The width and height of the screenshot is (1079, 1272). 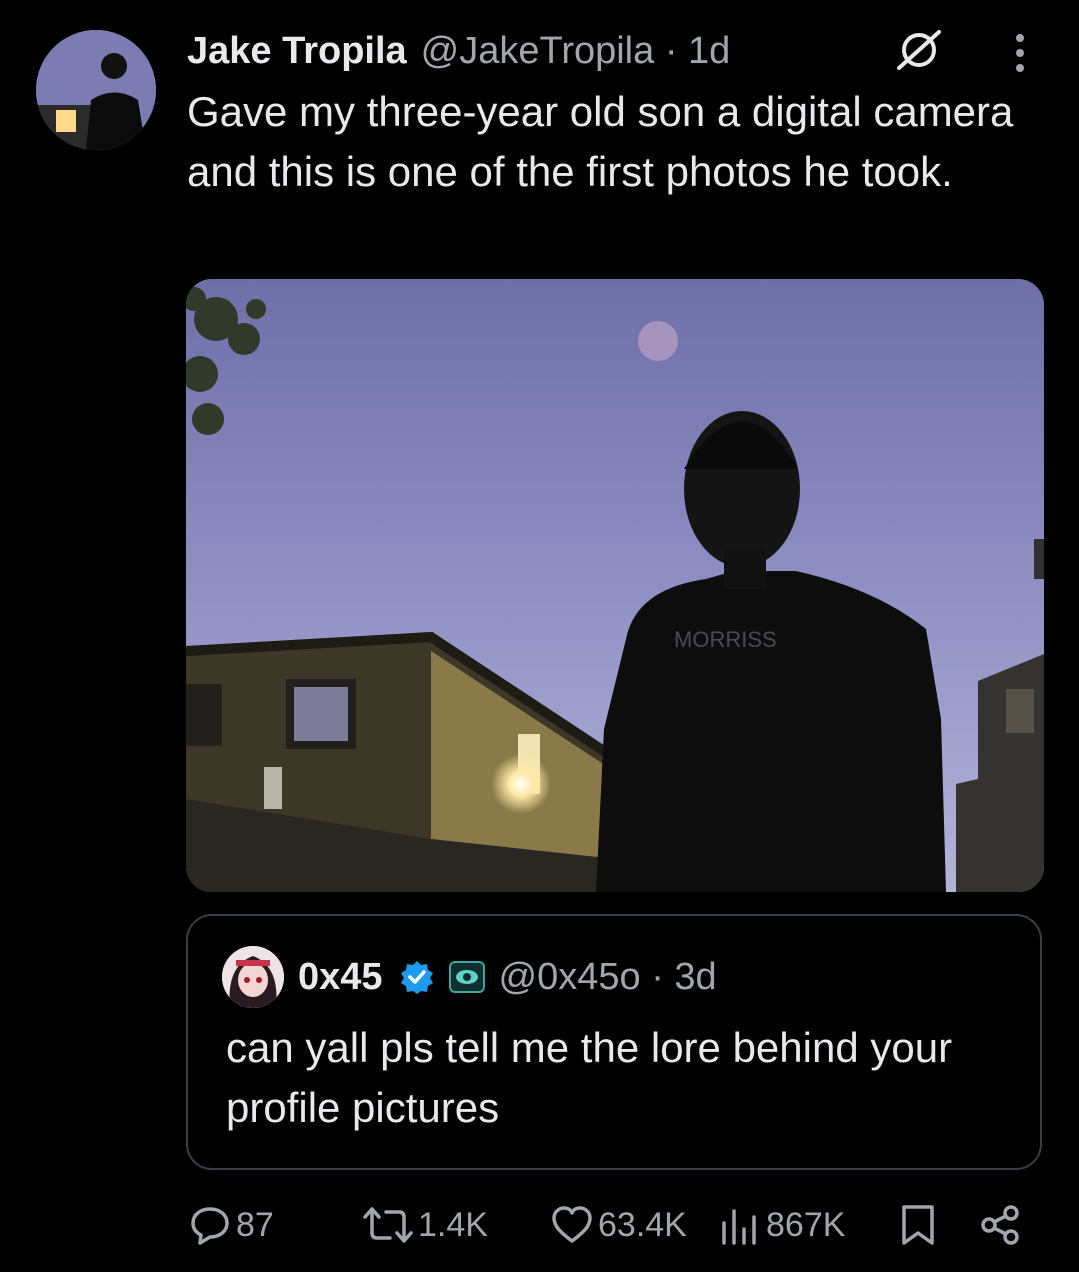 I want to click on author-name: Jake Tropila, so click(x=297, y=51).